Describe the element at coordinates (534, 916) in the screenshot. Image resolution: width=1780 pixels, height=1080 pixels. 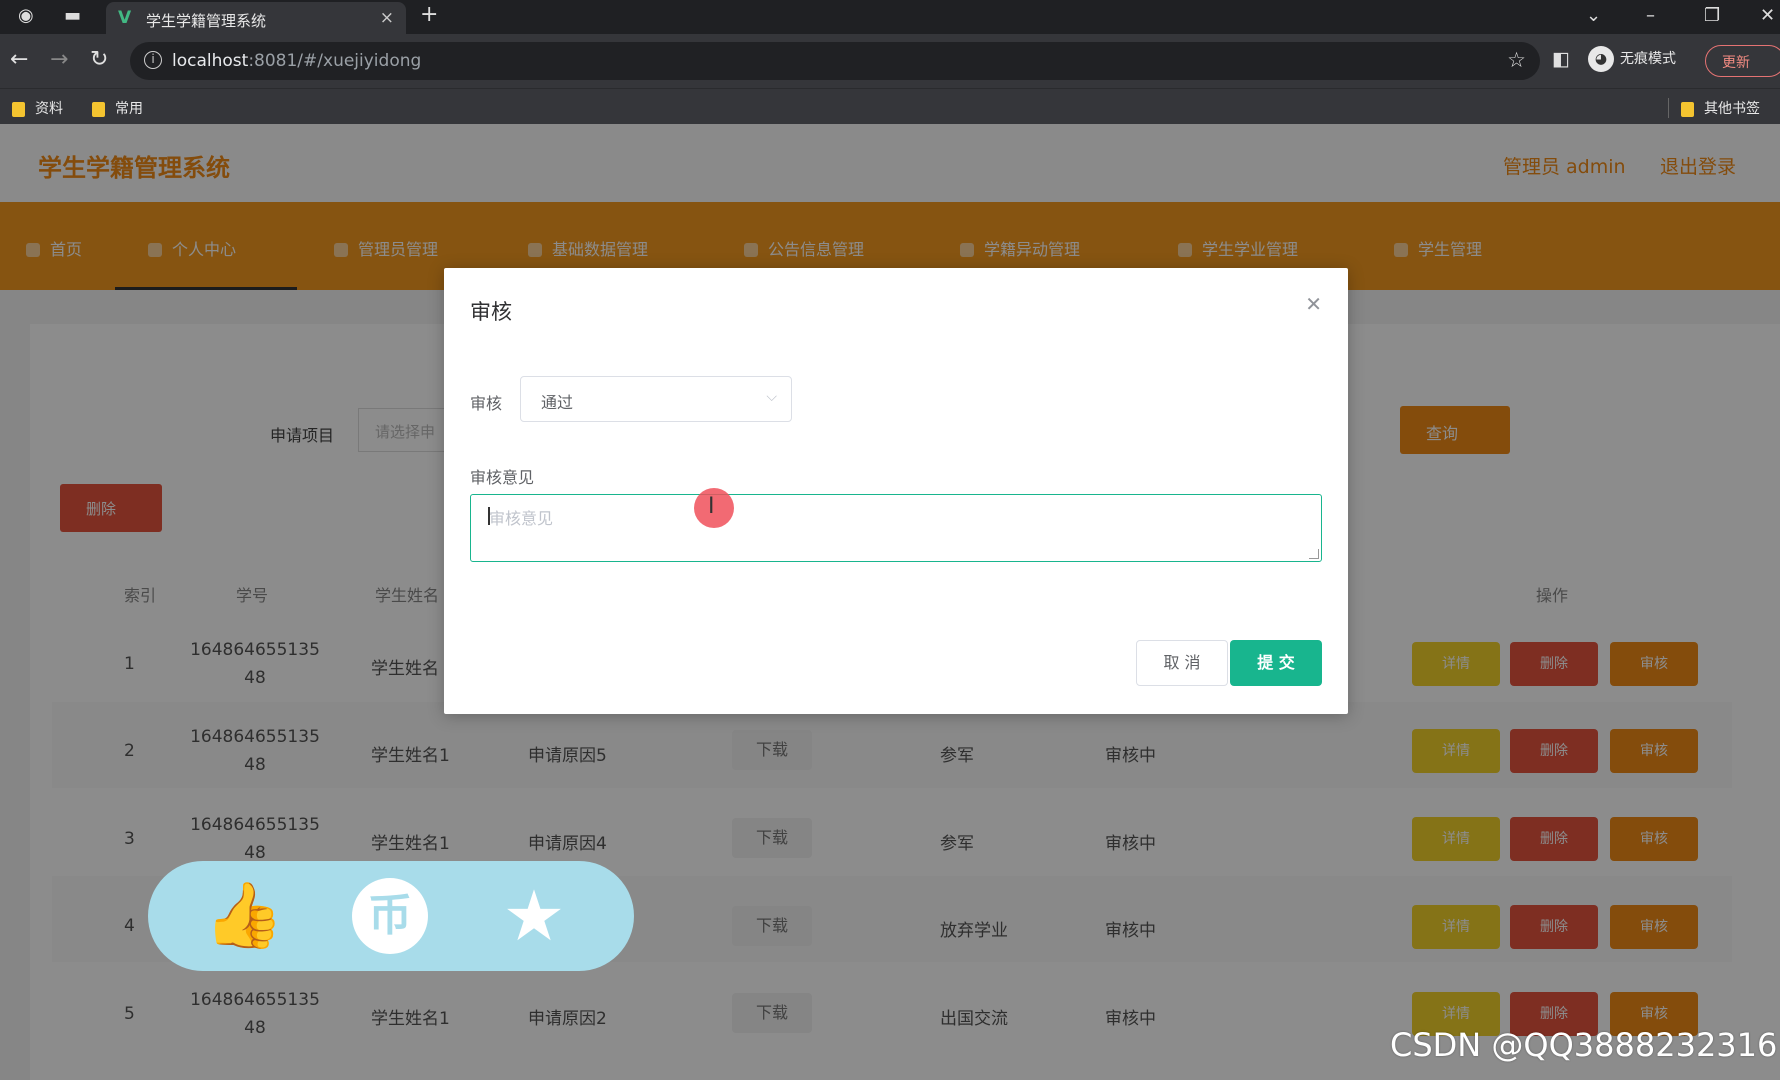
I see `star-icon: ★` at that location.